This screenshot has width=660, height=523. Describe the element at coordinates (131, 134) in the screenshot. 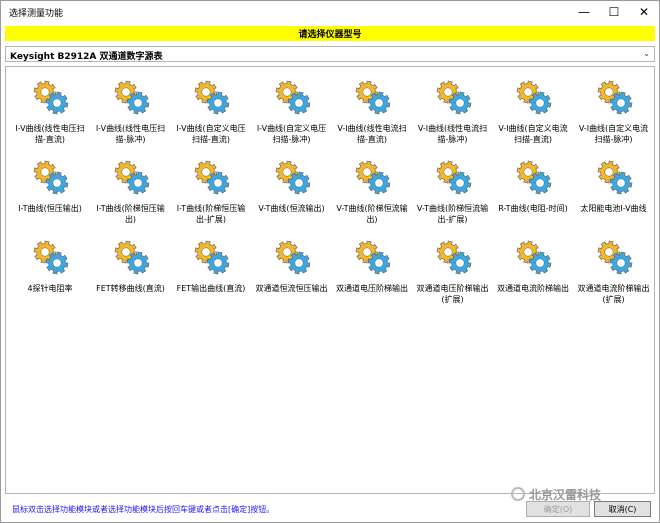

I see `function-label: I-V曲线(线性电压扫 描-脉冲)` at that location.